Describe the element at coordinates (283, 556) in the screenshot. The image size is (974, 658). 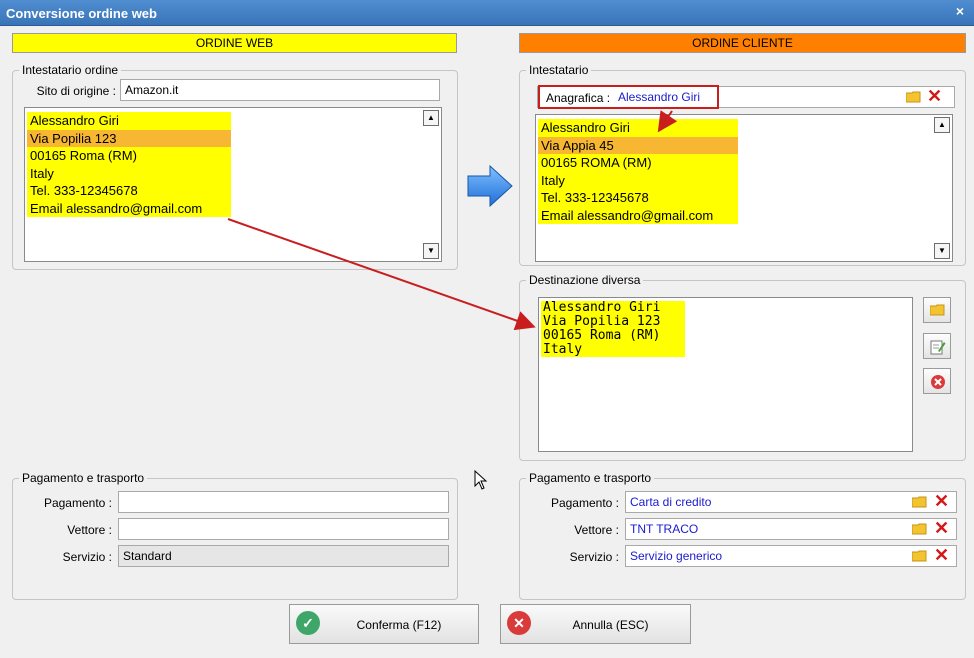
I see `servizio-field: Standard` at that location.